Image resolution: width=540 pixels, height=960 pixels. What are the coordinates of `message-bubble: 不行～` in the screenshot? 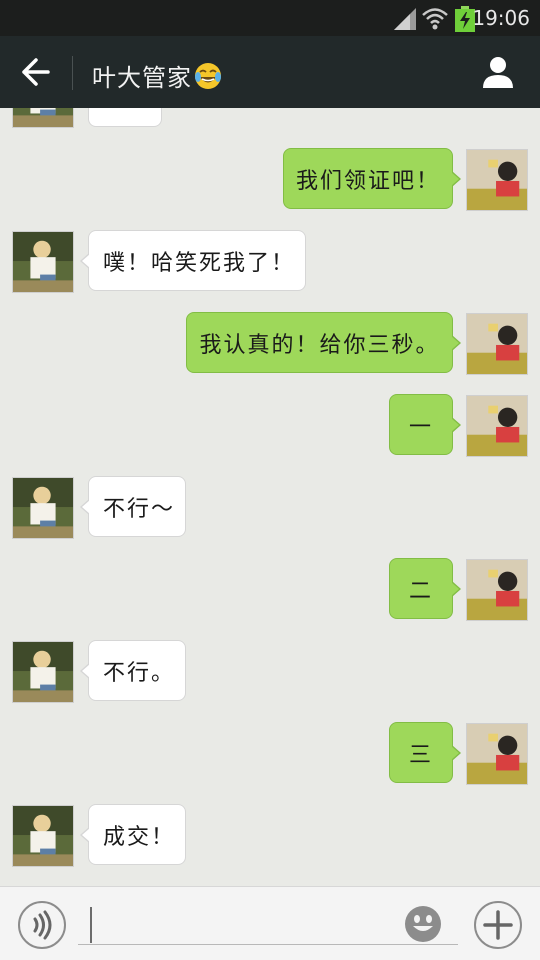 It's located at (133, 506).